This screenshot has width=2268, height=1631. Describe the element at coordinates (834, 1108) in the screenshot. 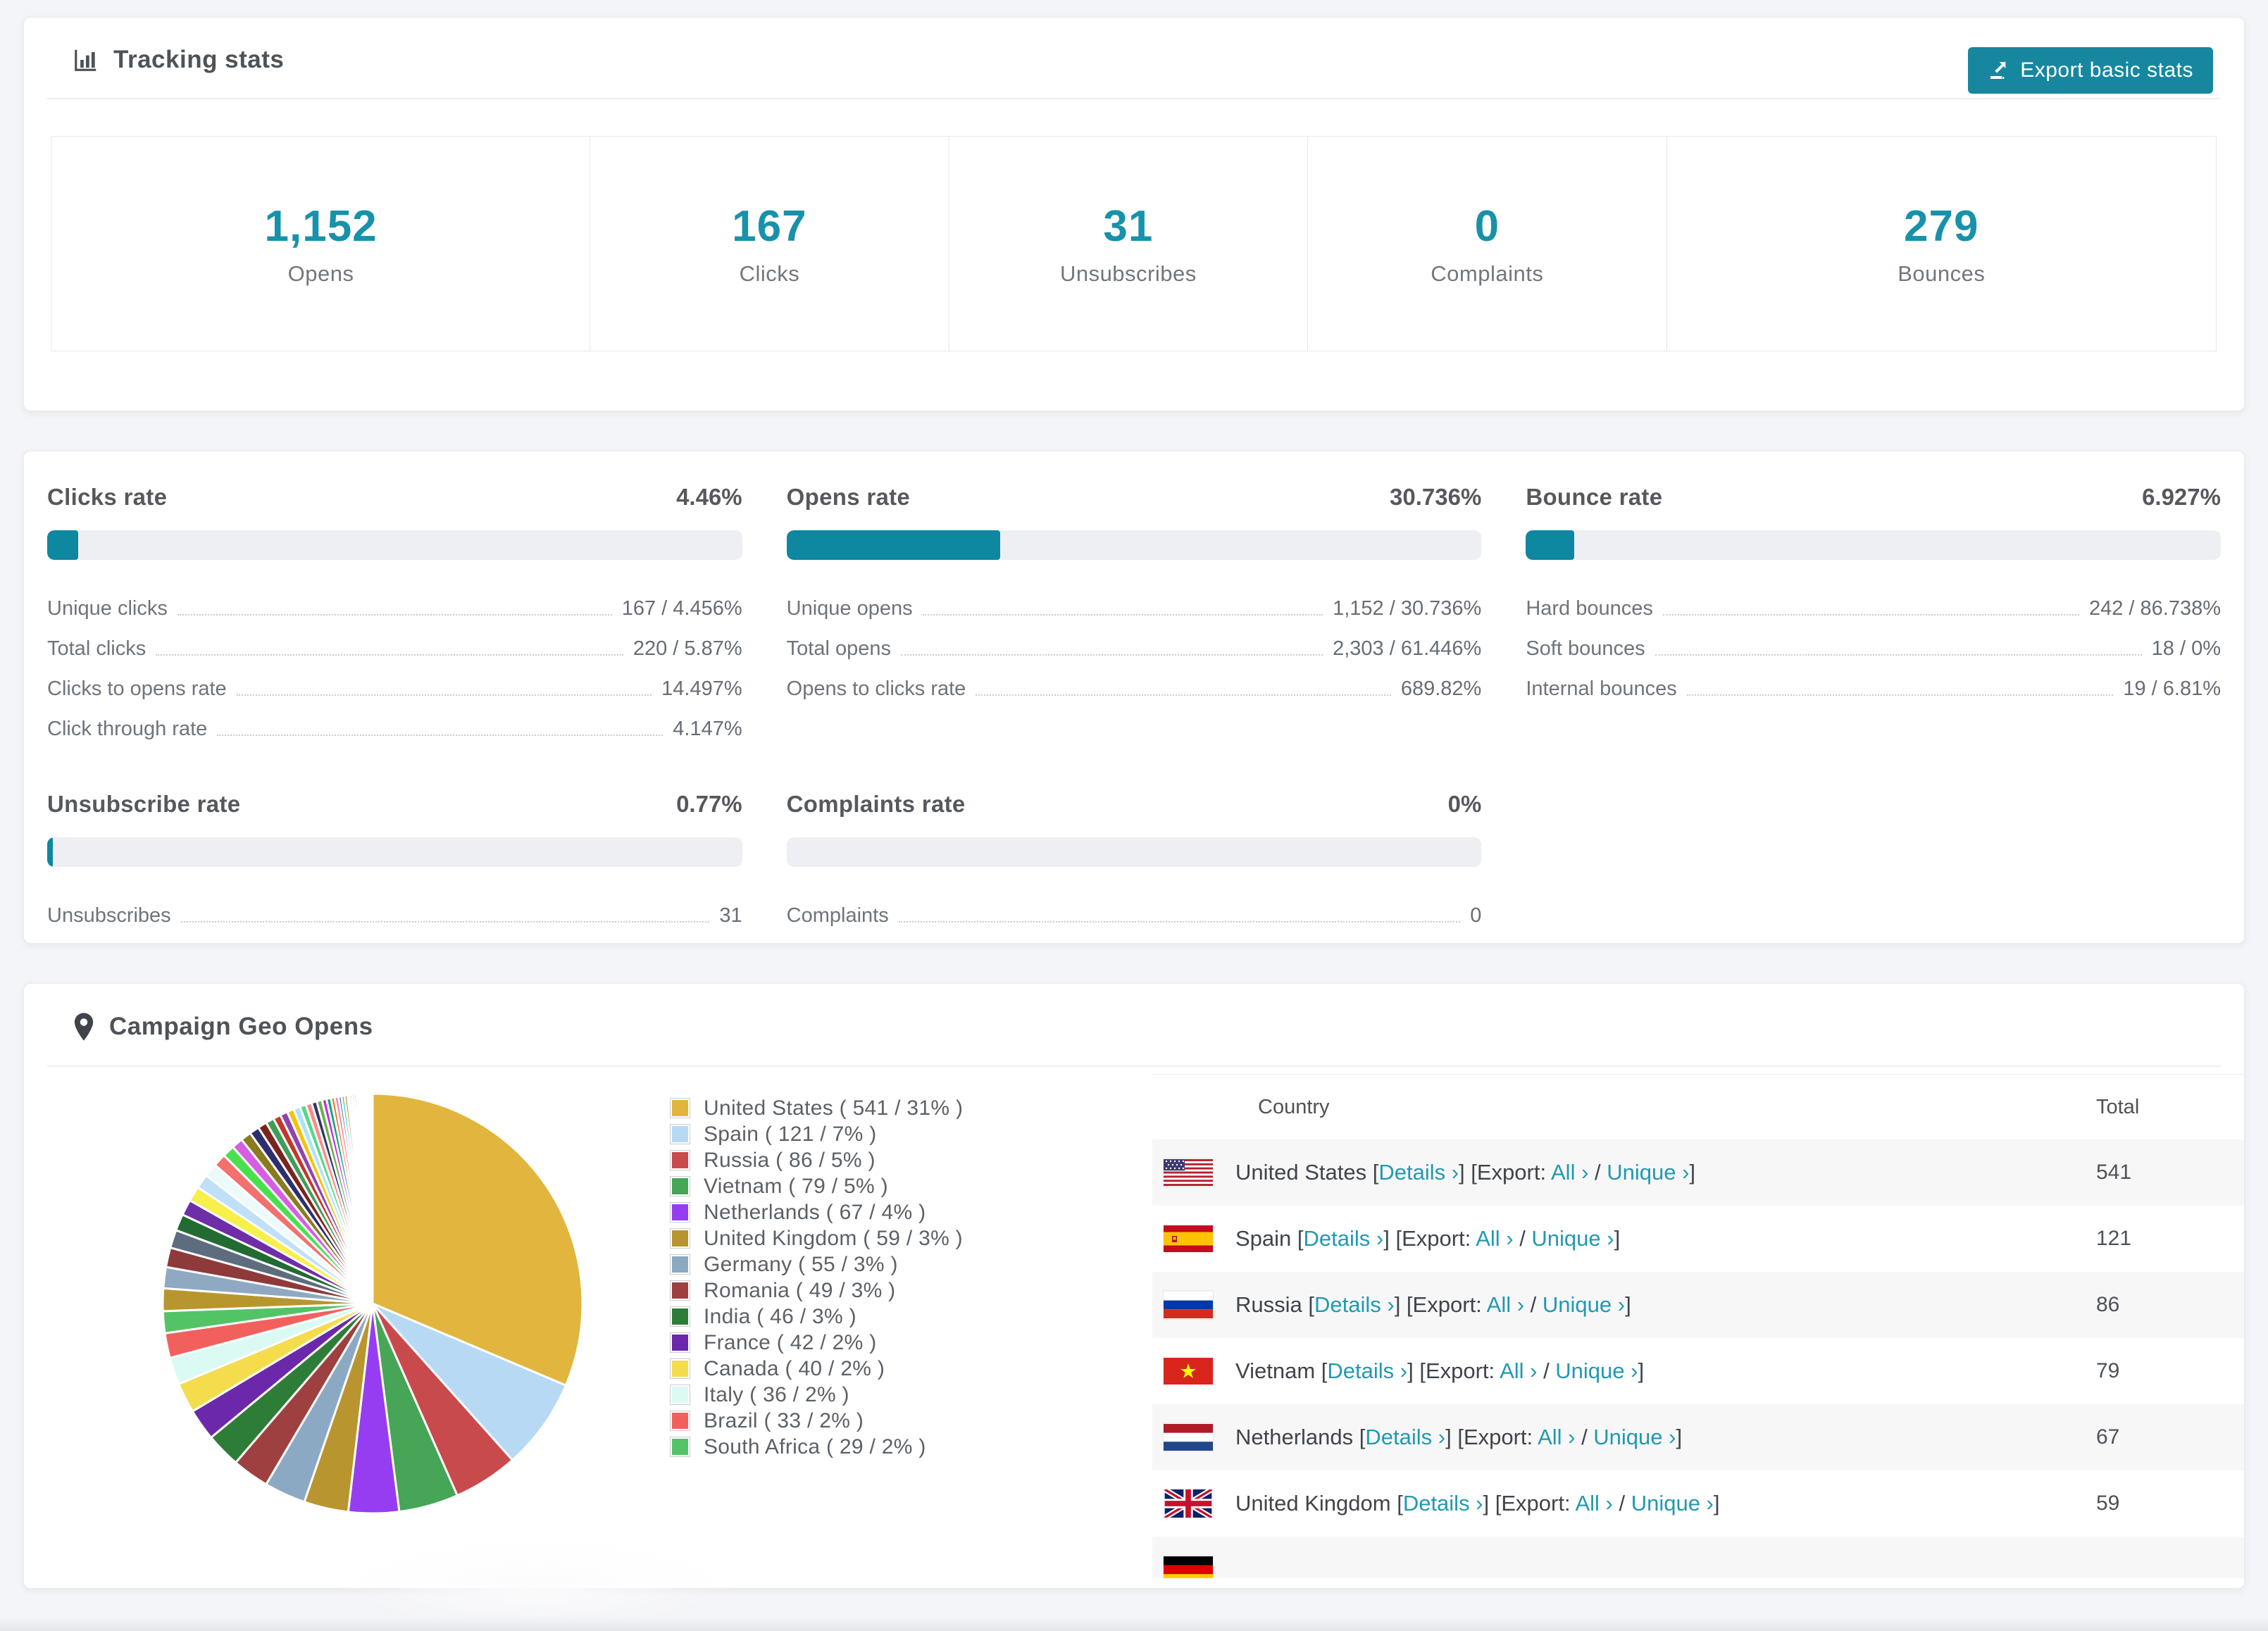

I see `legend-label: United States ( 541 / 31% )` at that location.